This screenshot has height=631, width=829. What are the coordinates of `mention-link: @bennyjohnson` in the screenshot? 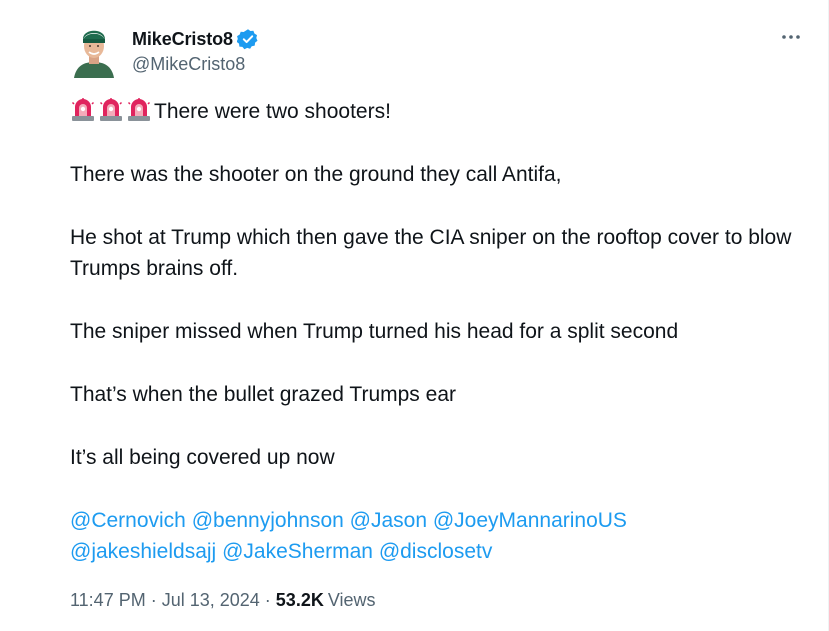 It's located at (268, 520).